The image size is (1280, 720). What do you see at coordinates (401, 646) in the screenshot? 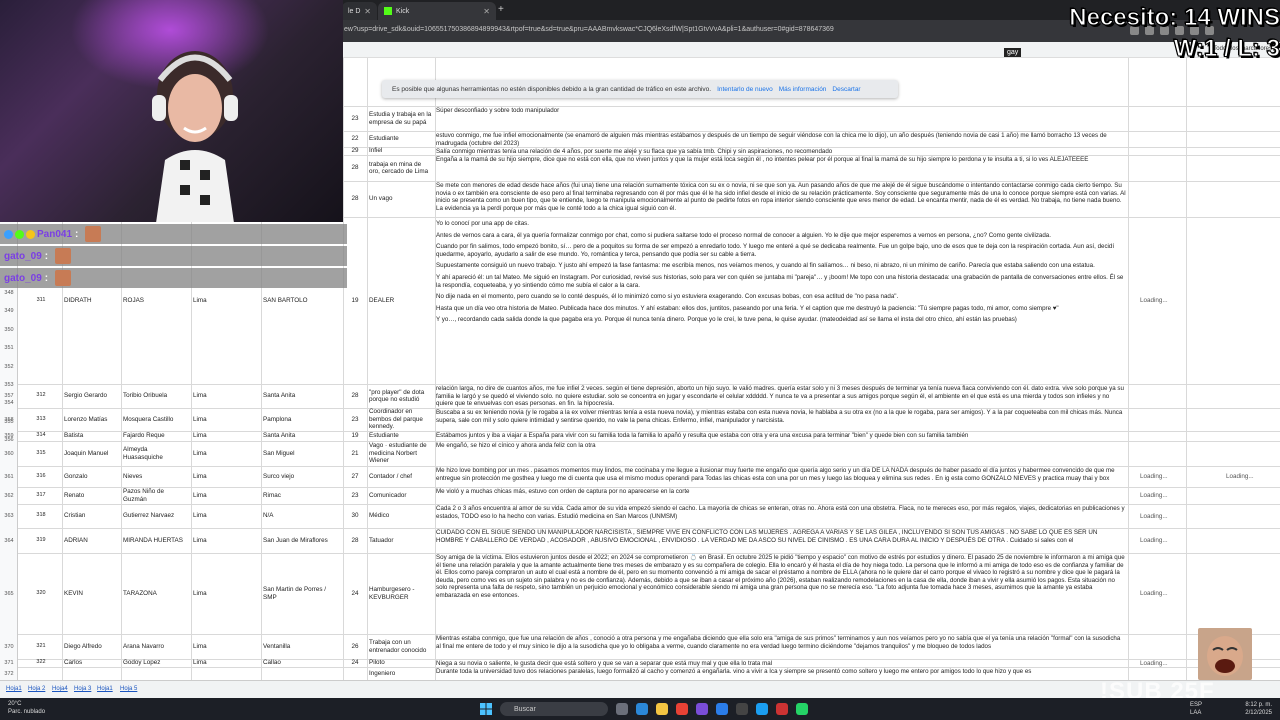
I see `occupation-cell: Trabaja con un entrenador conocido` at bounding box center [401, 646].